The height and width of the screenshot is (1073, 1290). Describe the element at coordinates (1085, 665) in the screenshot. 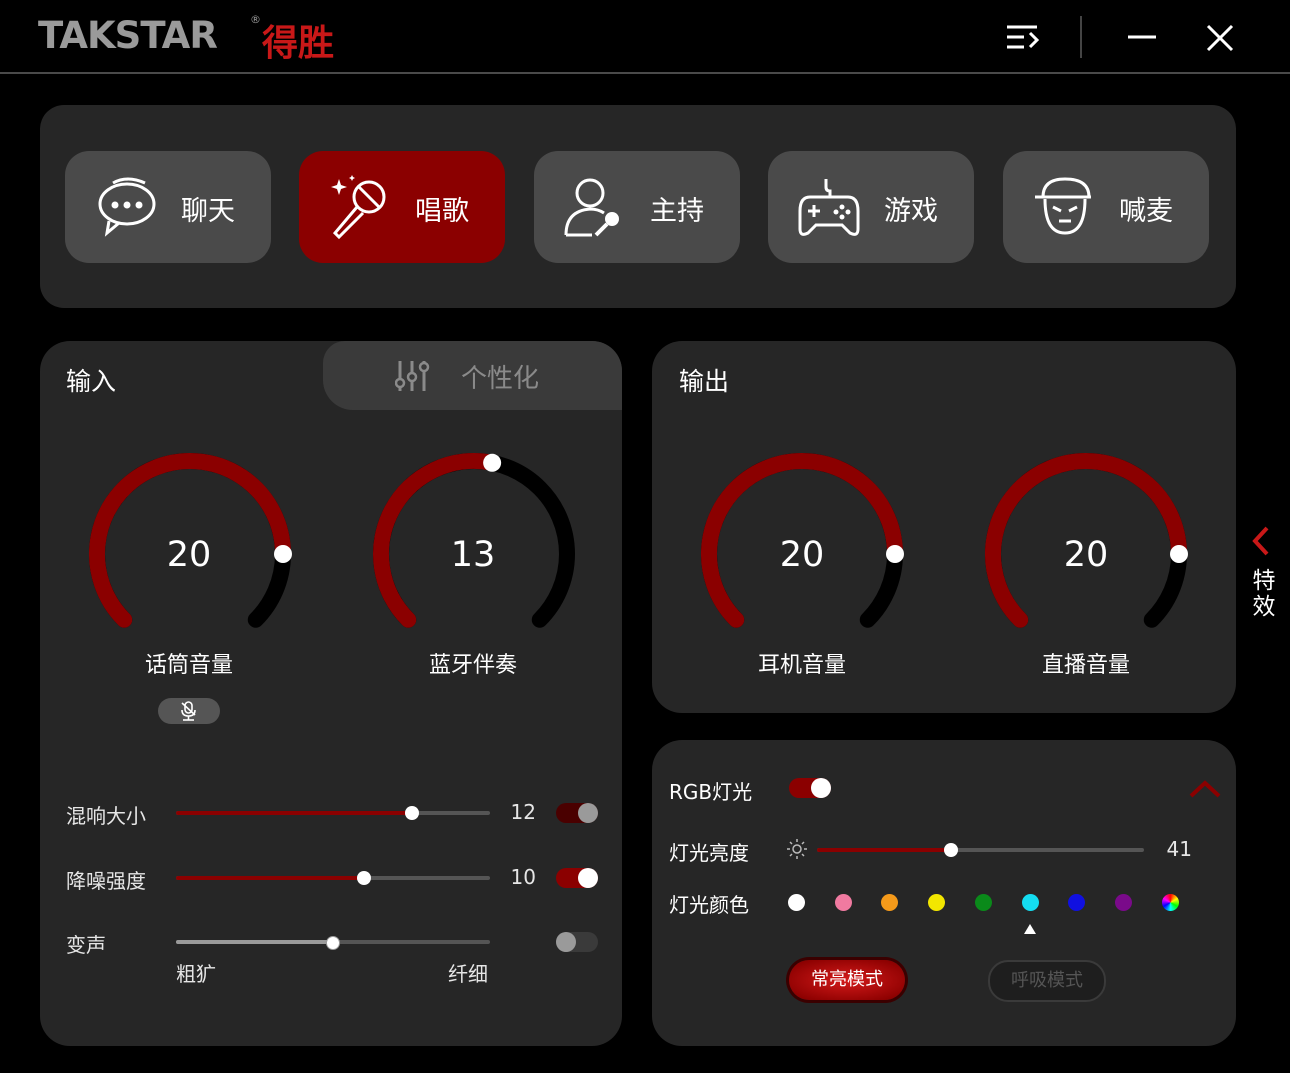

I see `knob-live-label: 直播音量` at that location.